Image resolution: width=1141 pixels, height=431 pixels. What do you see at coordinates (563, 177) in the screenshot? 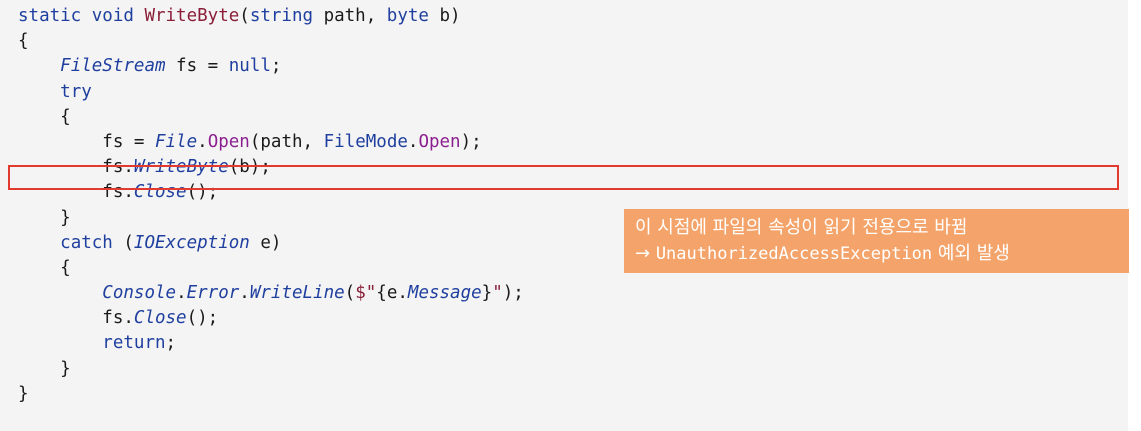
I see `highlight-box` at bounding box center [563, 177].